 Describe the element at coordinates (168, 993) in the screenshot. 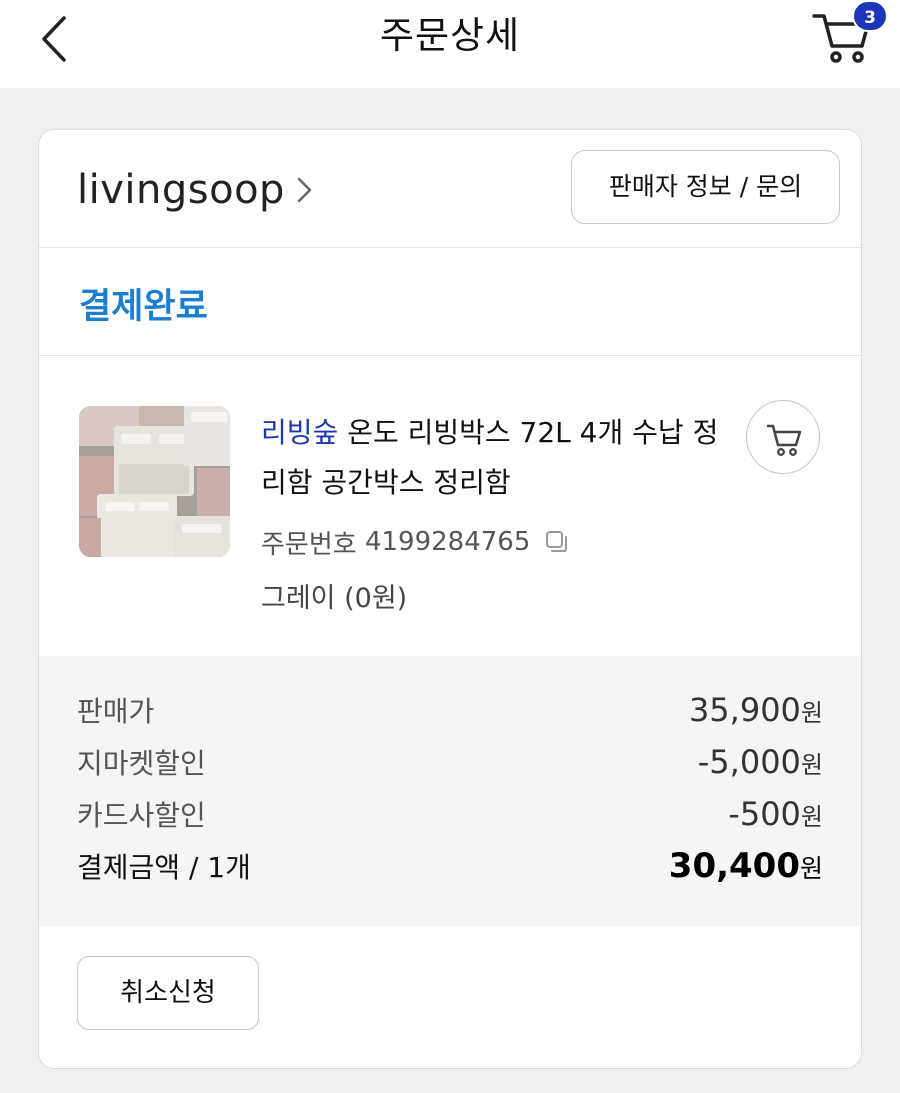

I see `cancel-request-button: 취소신청` at that location.